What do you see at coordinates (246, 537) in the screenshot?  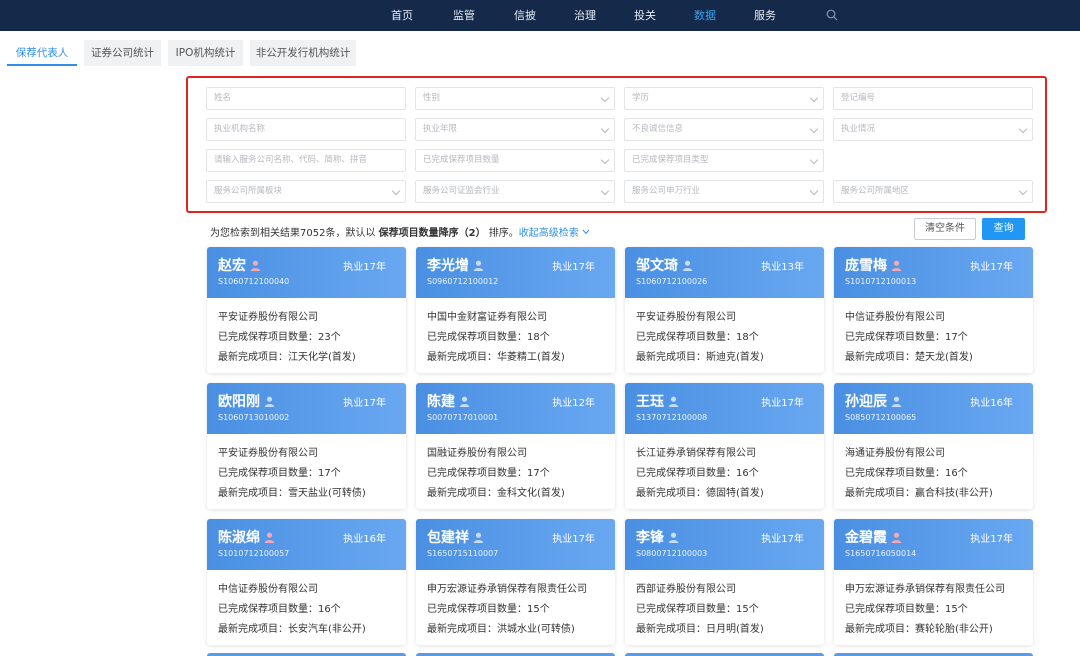 I see `sponsor-name: 陈淑绵` at bounding box center [246, 537].